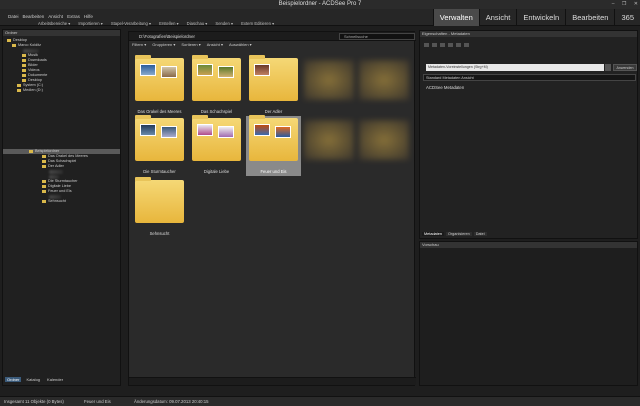  Describe the element at coordinates (433, 234) in the screenshot. I see `tab-metadaten: Metadaten` at that location.